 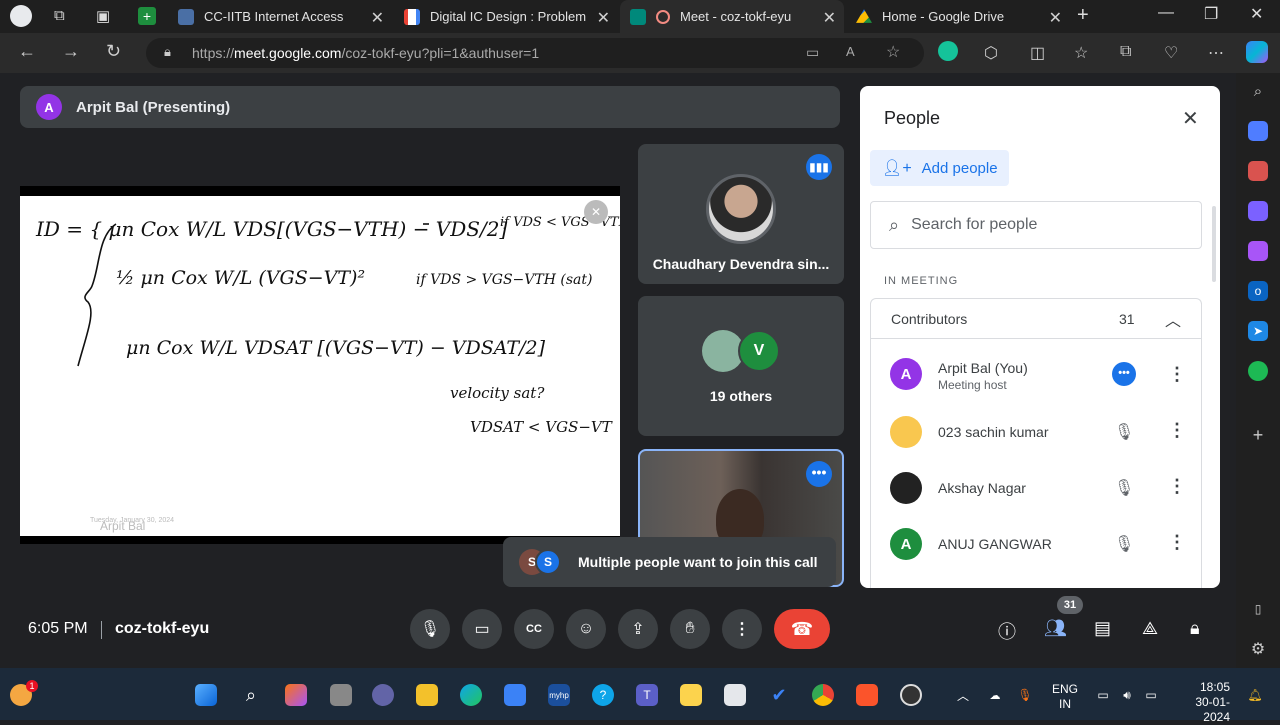 What do you see at coordinates (1258, 371) in the screenshot?
I see `spotify-icon` at bounding box center [1258, 371].